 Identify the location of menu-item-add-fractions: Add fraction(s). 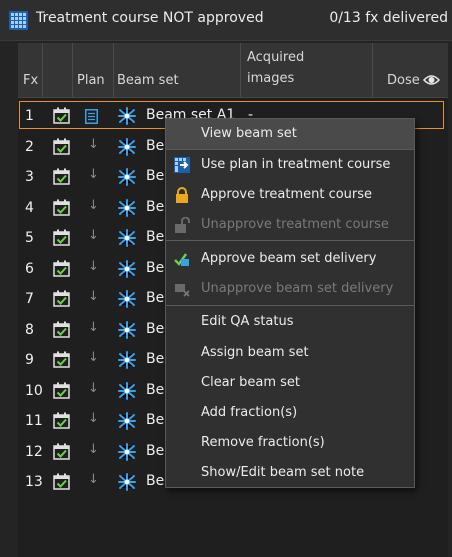
(290, 413).